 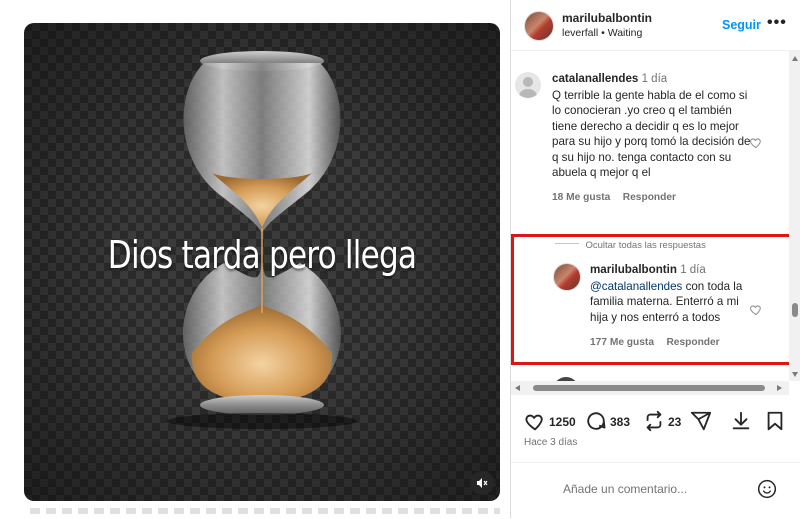 What do you see at coordinates (795, 374) in the screenshot?
I see `scroll-down-icon` at bounding box center [795, 374].